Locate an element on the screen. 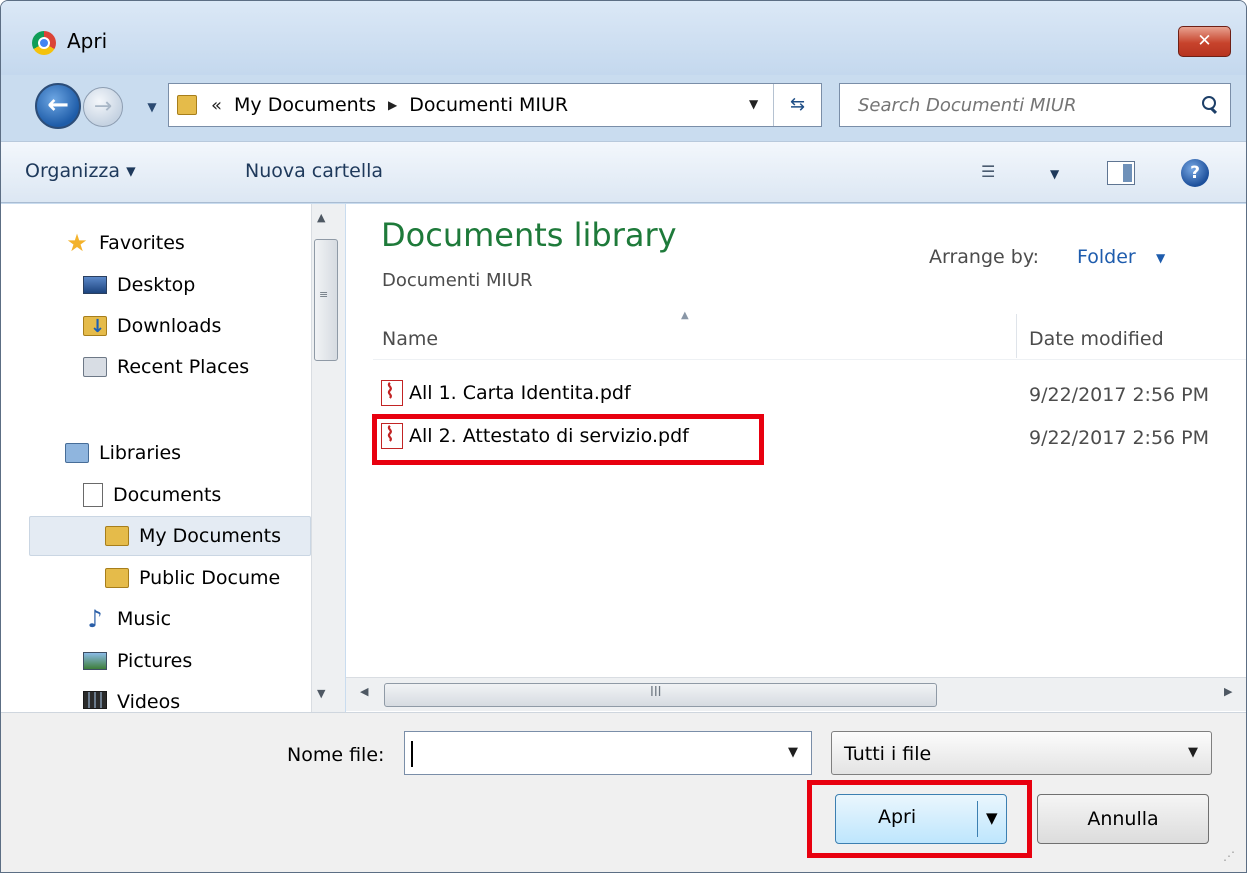 This screenshot has width=1247, height=873. column-divider is located at coordinates (1016, 336).